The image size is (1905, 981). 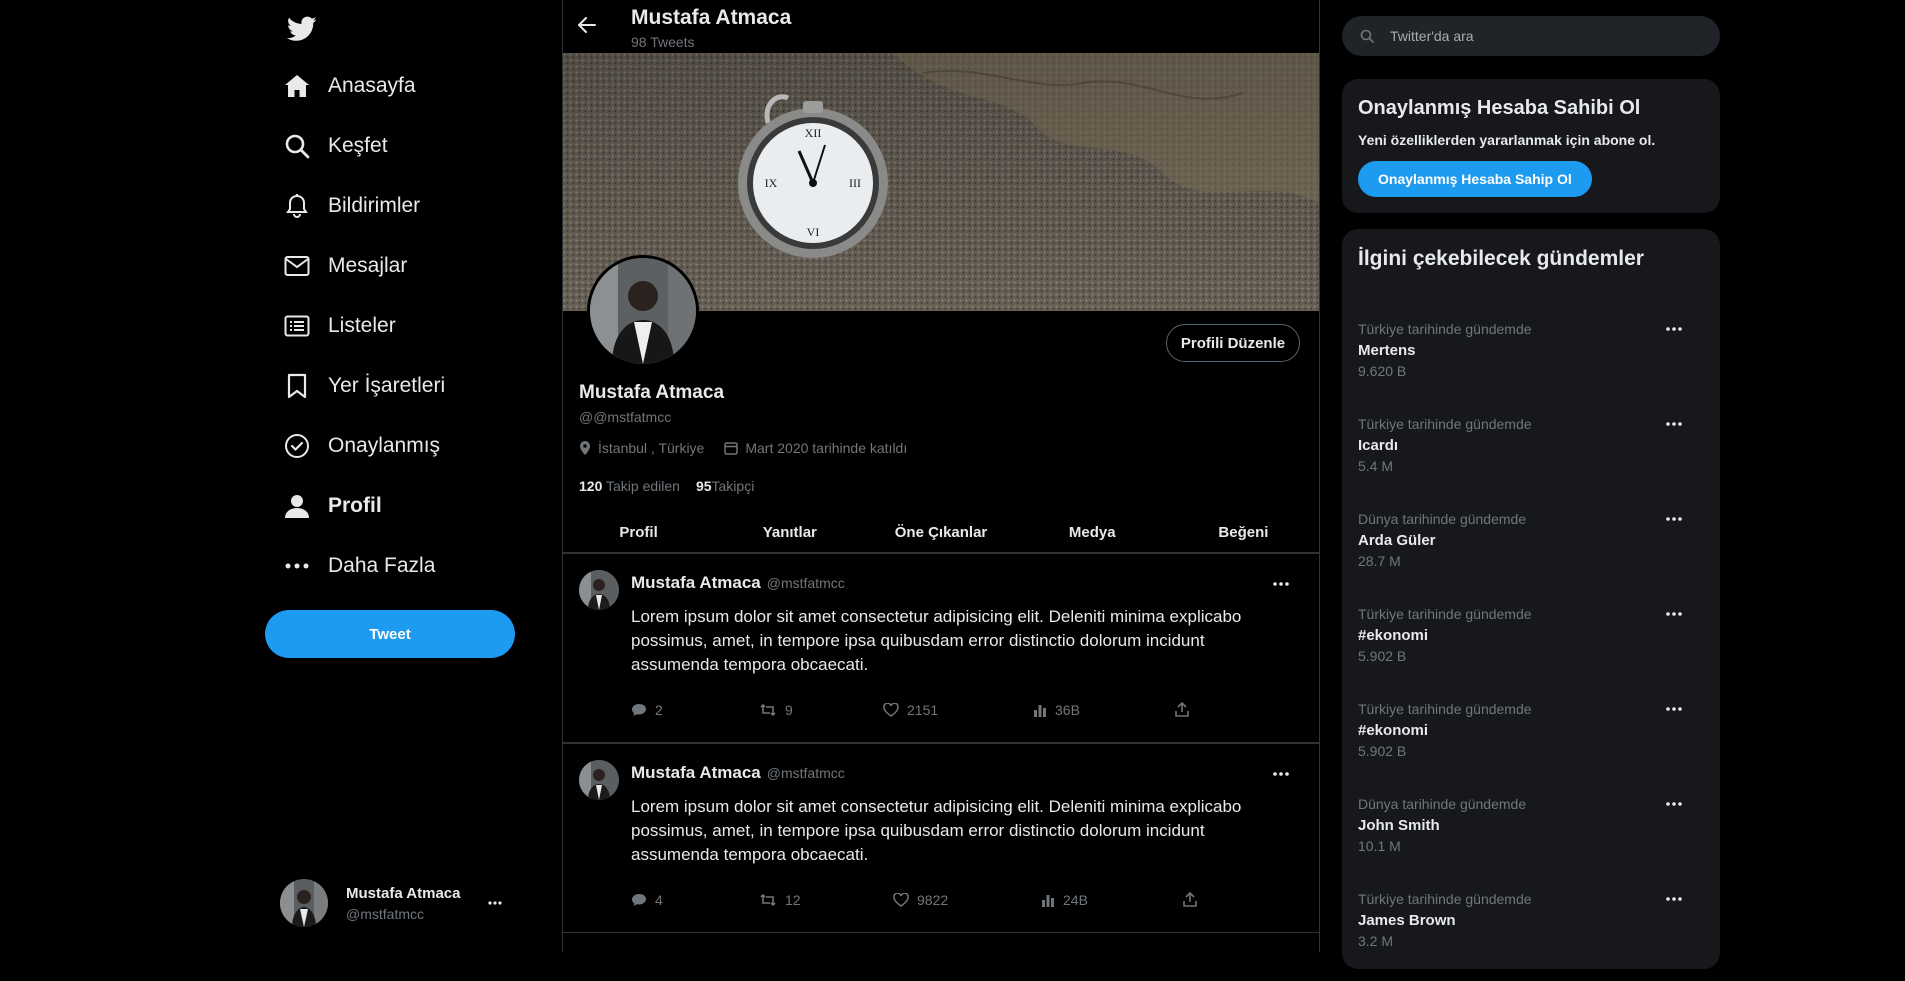 What do you see at coordinates (297, 446) in the screenshot?
I see `verified-icon` at bounding box center [297, 446].